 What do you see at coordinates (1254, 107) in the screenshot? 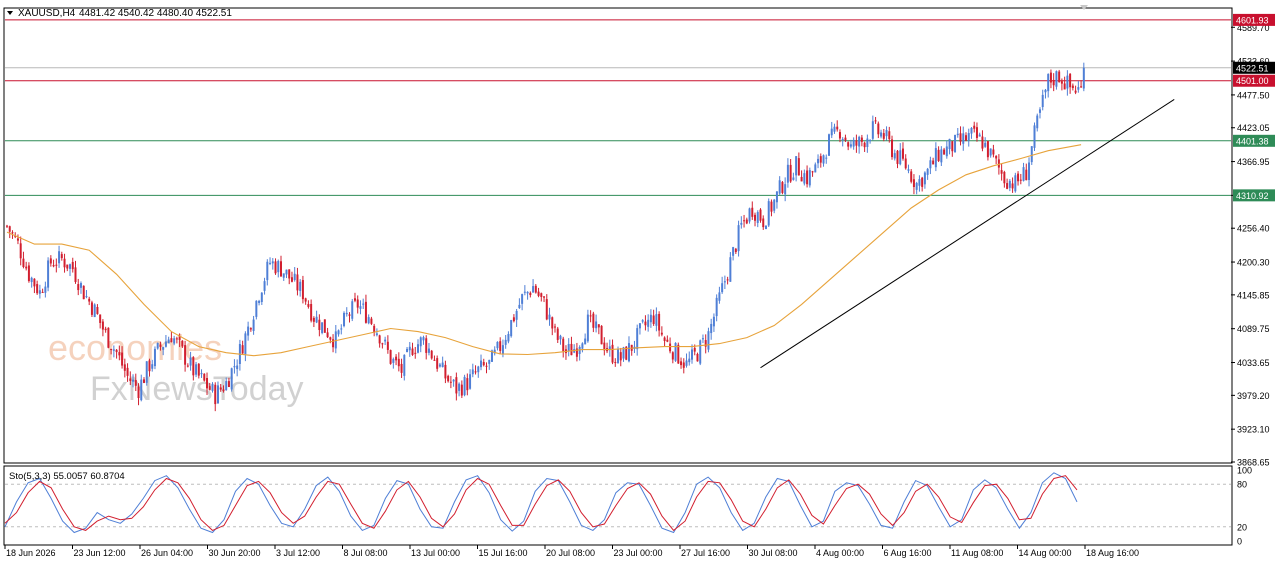
I see `price-tags: 4601.93 4501.00 4401.38 4310.92 4522.51` at bounding box center [1254, 107].